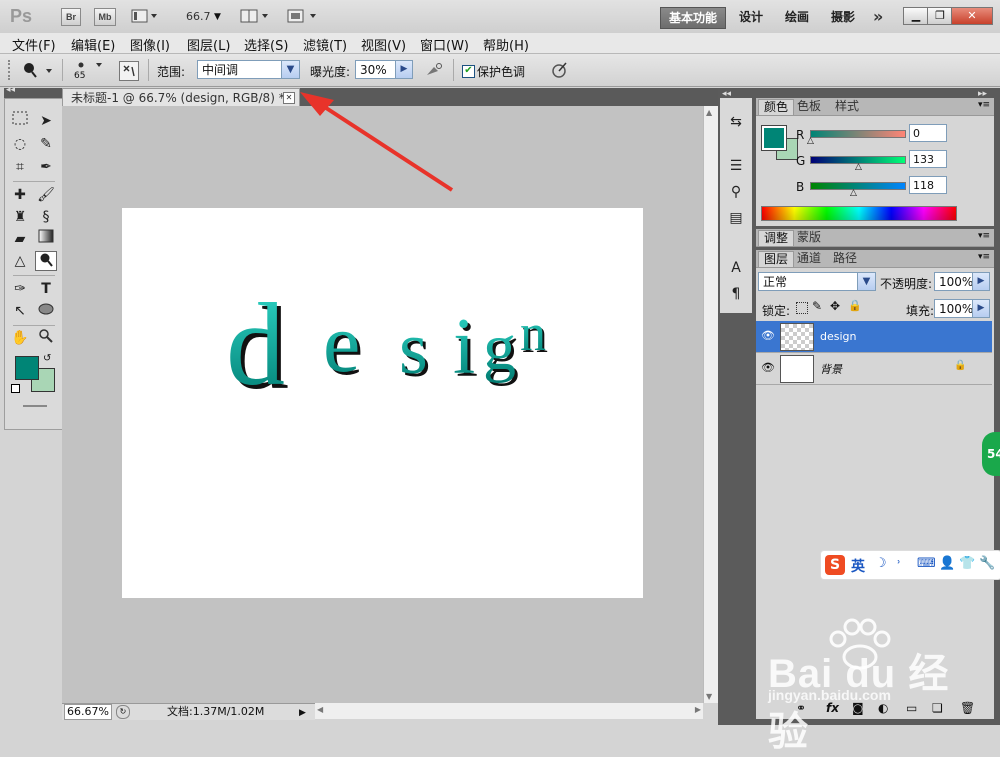 The width and height of the screenshot is (1000, 757). Describe the element at coordinates (181, 97) in the screenshot. I see `document-tab: 未标题-1 @ 66.7% (design, RGB/8) * ✕` at that location.